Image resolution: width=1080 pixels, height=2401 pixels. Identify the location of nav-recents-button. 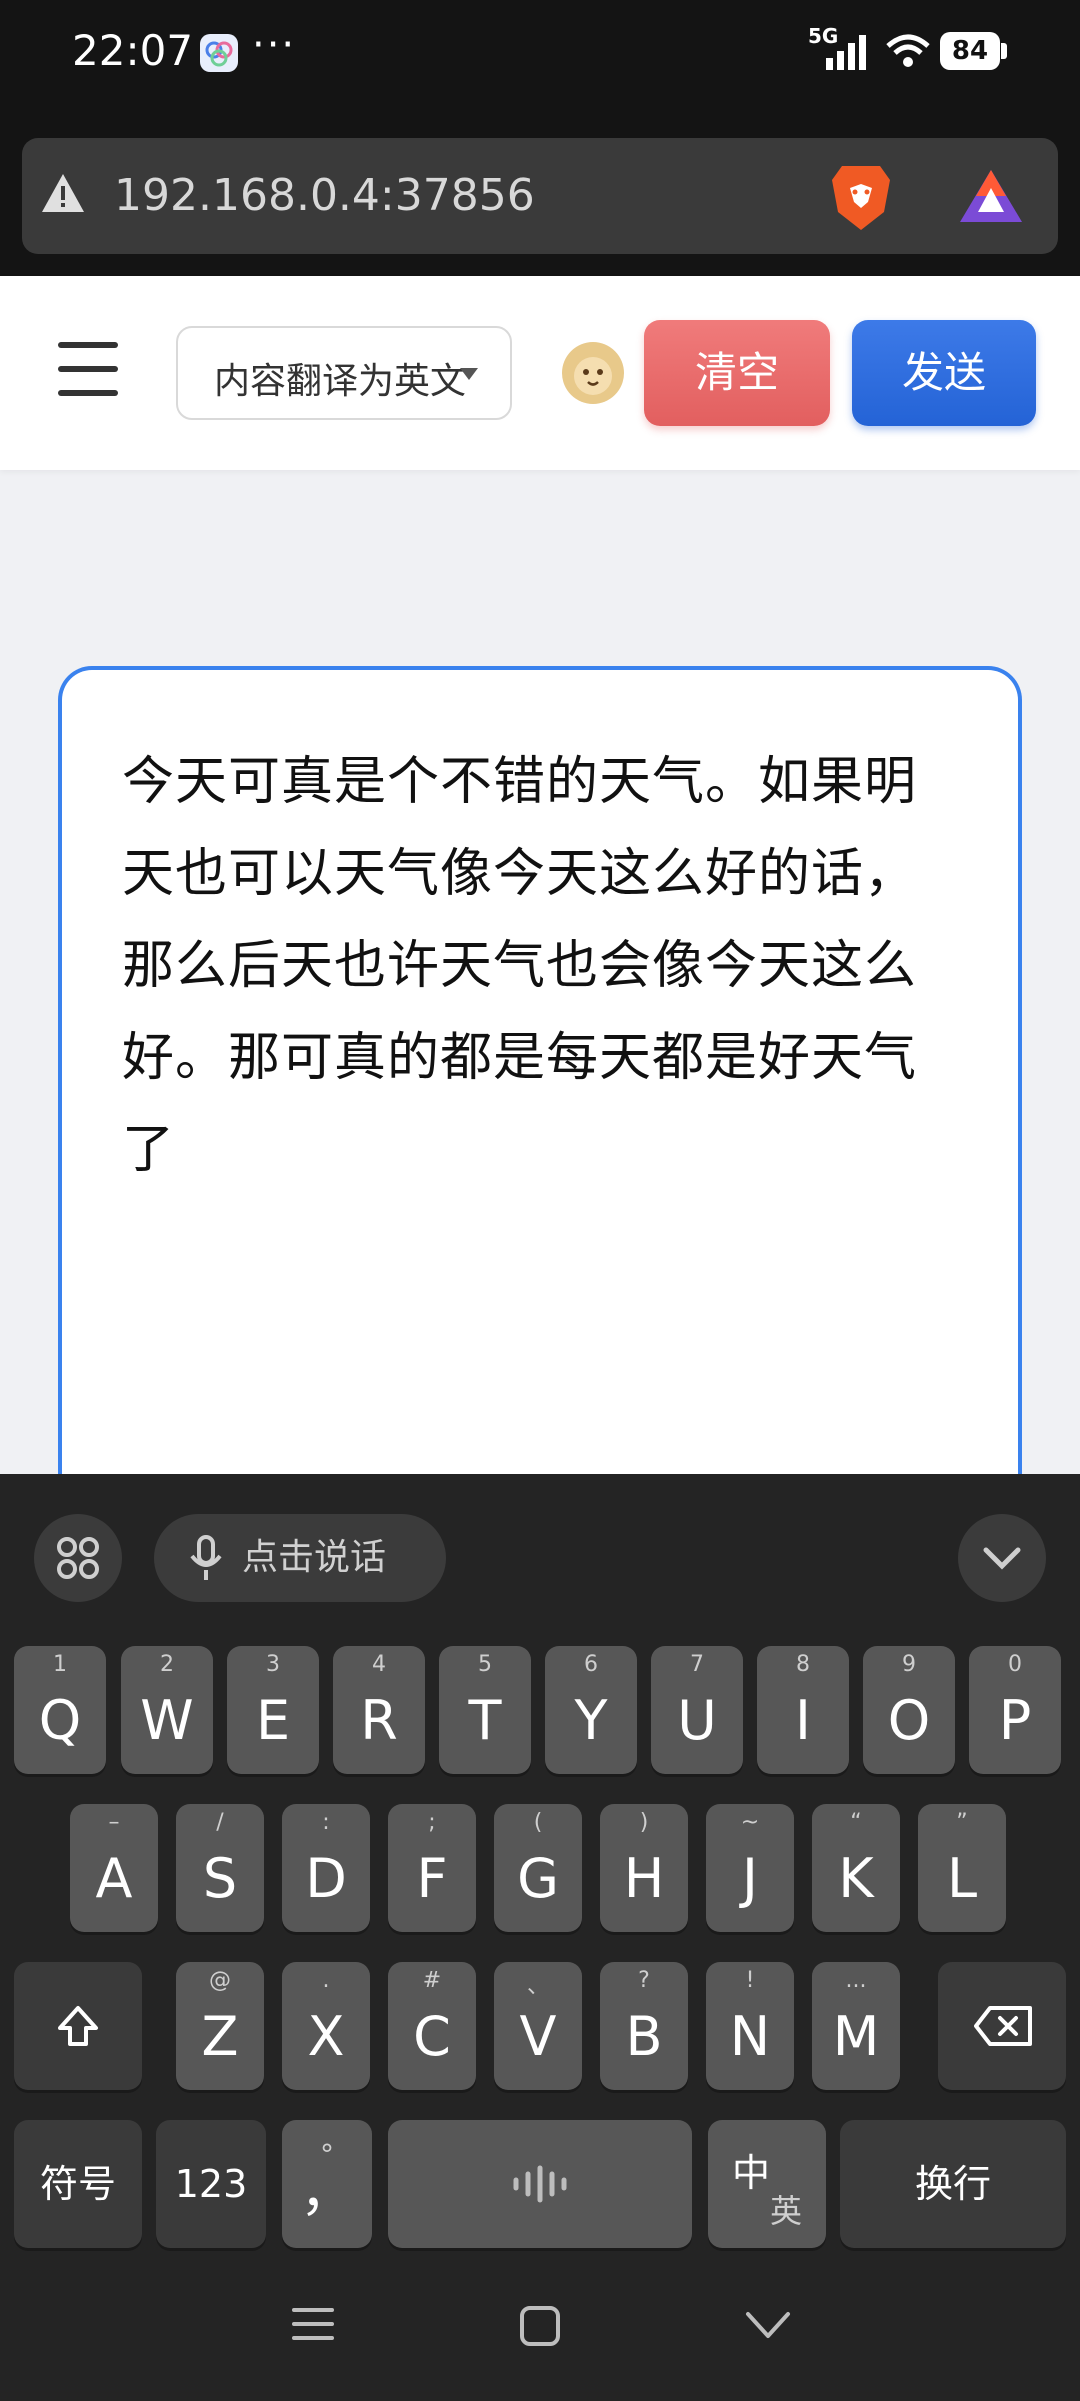
(313, 2324).